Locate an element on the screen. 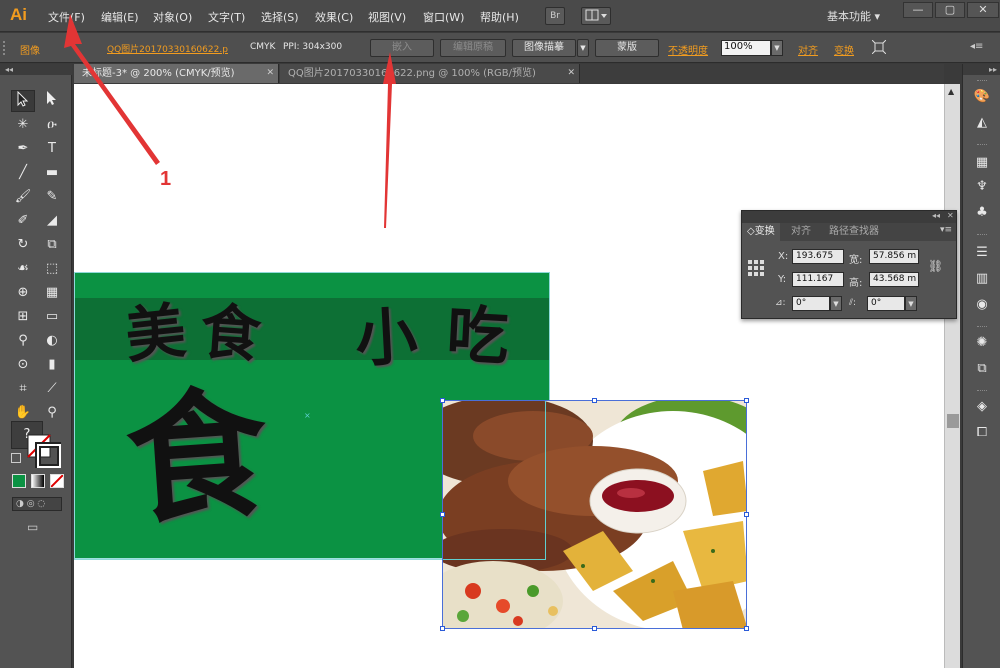 This screenshot has height=668, width=1000. eraser-tool-icon: ◢ is located at coordinates (52, 221).